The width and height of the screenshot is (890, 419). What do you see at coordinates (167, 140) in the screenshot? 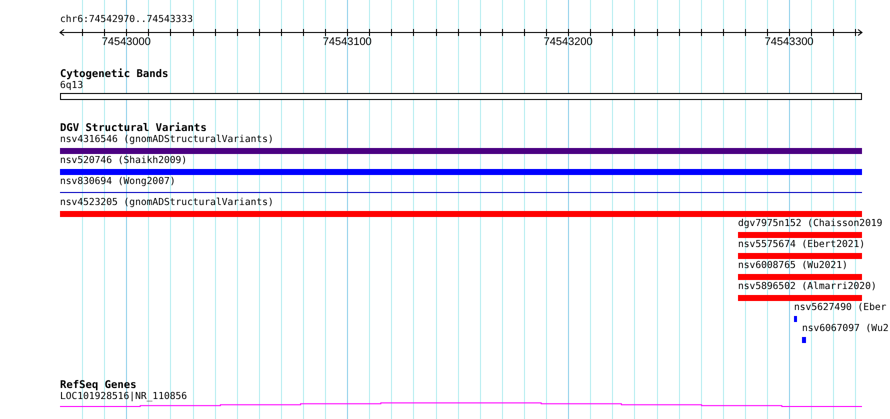
I see `feature-label: nsv4316546 (gnomADStructuralVariants)` at bounding box center [167, 140].